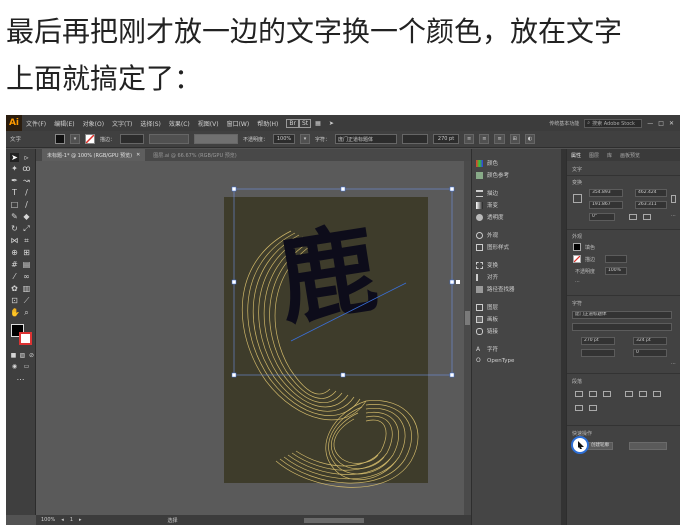 The image size is (686, 530). What do you see at coordinates (169, 139) in the screenshot?
I see `variable-width-field` at bounding box center [169, 139].